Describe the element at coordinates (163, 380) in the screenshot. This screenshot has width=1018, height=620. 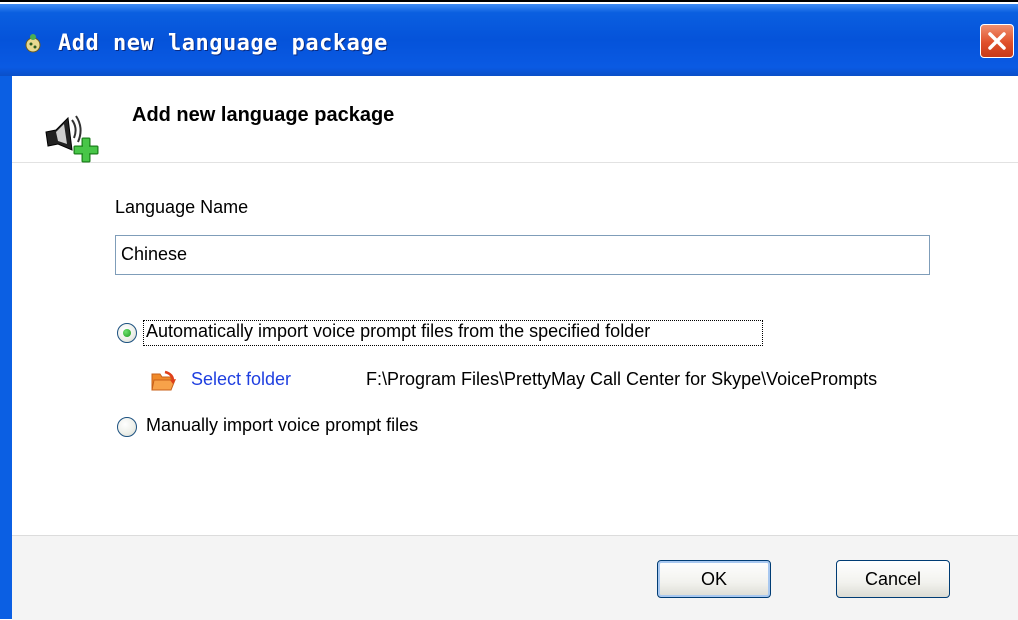
I see `folder-icon` at that location.